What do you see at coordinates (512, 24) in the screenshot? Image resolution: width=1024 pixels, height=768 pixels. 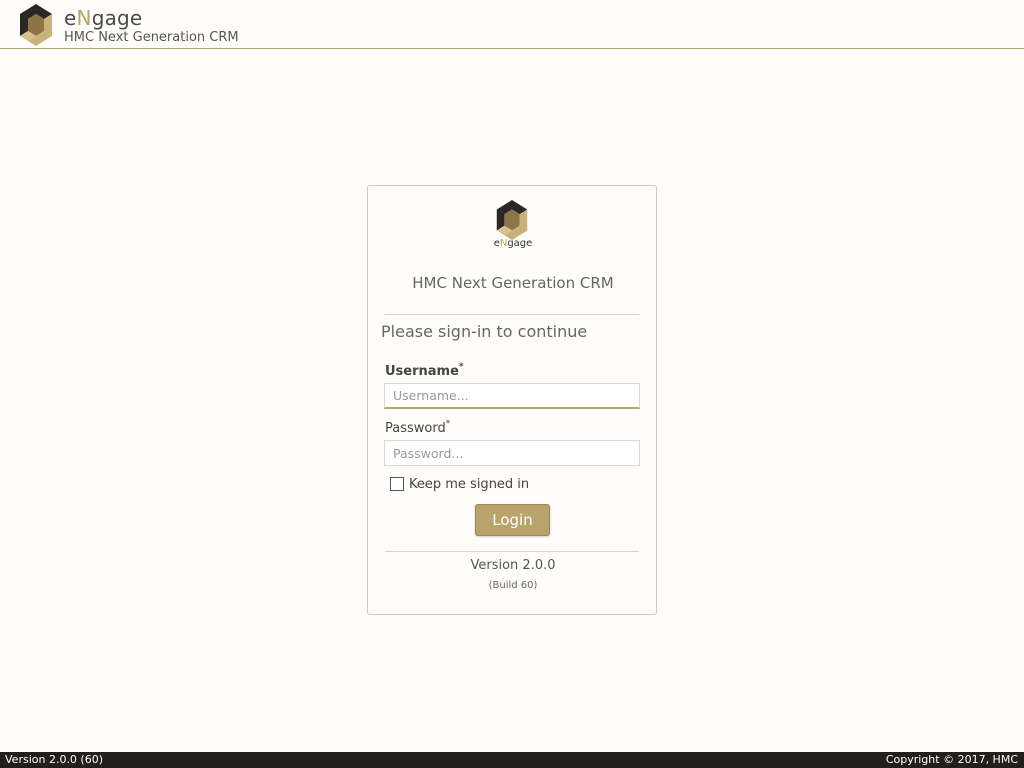 I see `app-header: eNgage HMC Next Generation CRM` at bounding box center [512, 24].